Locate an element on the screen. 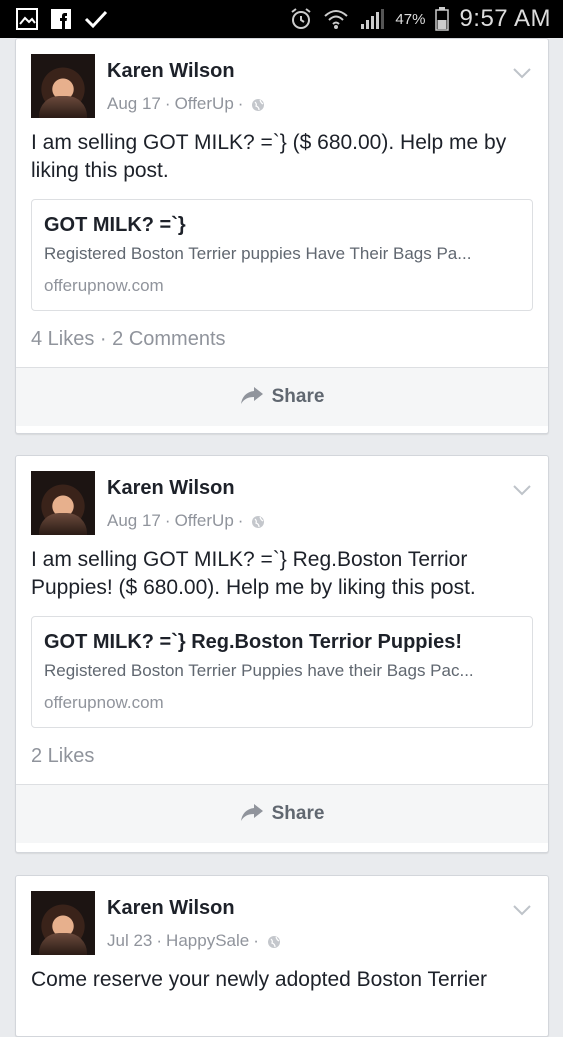 The width and height of the screenshot is (563, 1037). post-date: Jul 23 is located at coordinates (129, 941).